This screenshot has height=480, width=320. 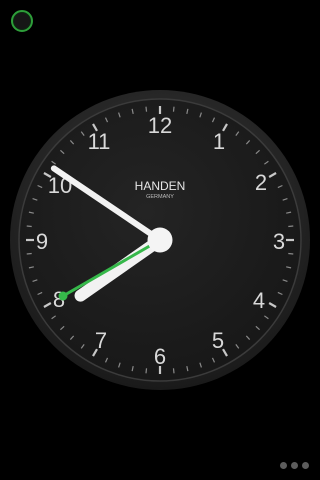 I want to click on numeral-4: 4, so click(x=259, y=300).